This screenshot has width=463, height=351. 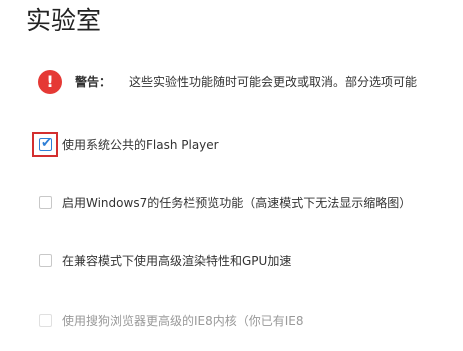 I want to click on exclamation-icon: !, so click(x=50, y=82).